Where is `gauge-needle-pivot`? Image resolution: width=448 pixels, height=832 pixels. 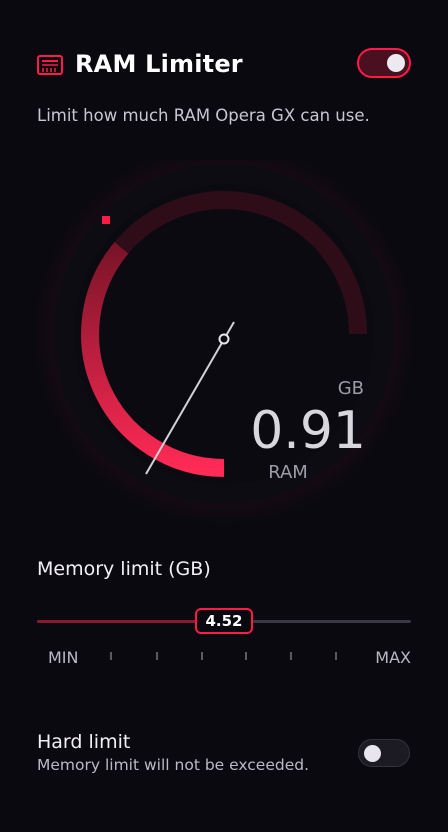
gauge-needle-pivot is located at coordinates (224, 339).